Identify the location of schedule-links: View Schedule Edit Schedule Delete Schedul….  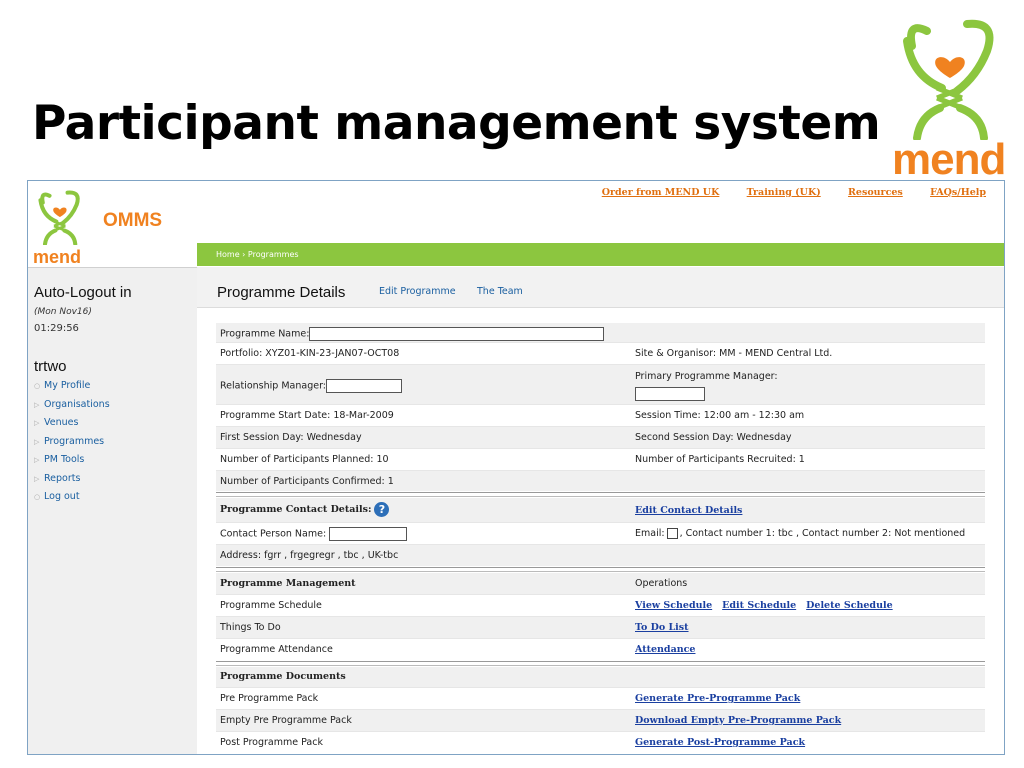
(769, 605).